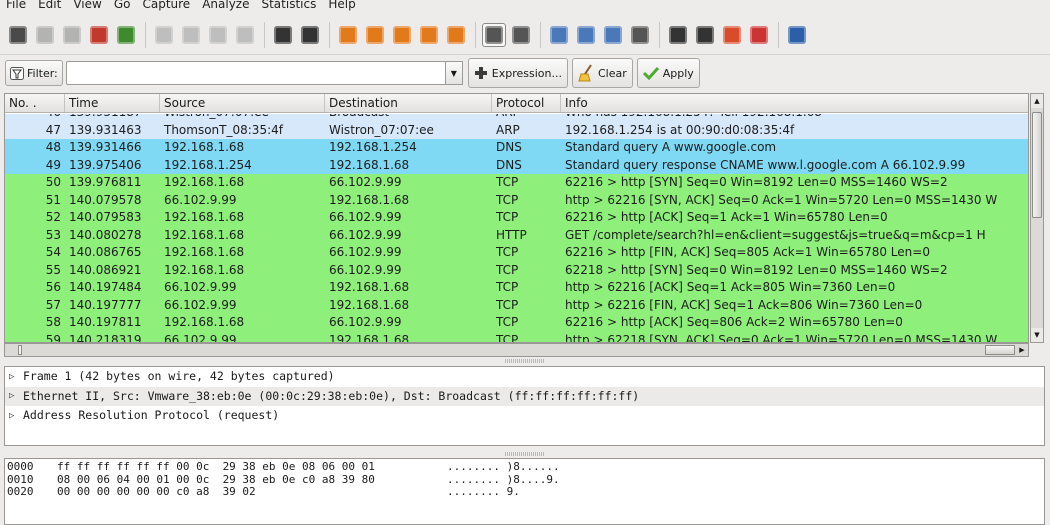  I want to click on capture-options-icon, so click(45, 34).